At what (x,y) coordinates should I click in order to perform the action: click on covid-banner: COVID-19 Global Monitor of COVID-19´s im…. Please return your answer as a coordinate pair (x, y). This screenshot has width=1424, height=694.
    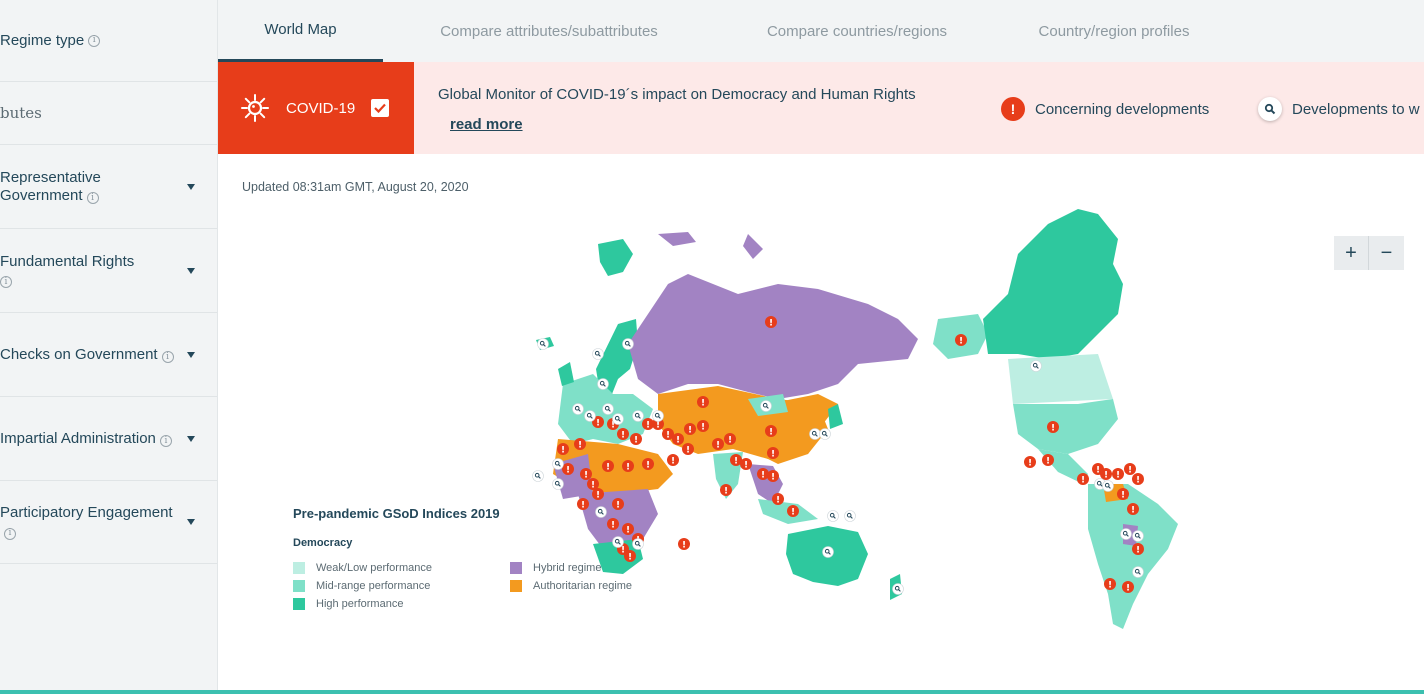
    Looking at the image, I should click on (821, 108).